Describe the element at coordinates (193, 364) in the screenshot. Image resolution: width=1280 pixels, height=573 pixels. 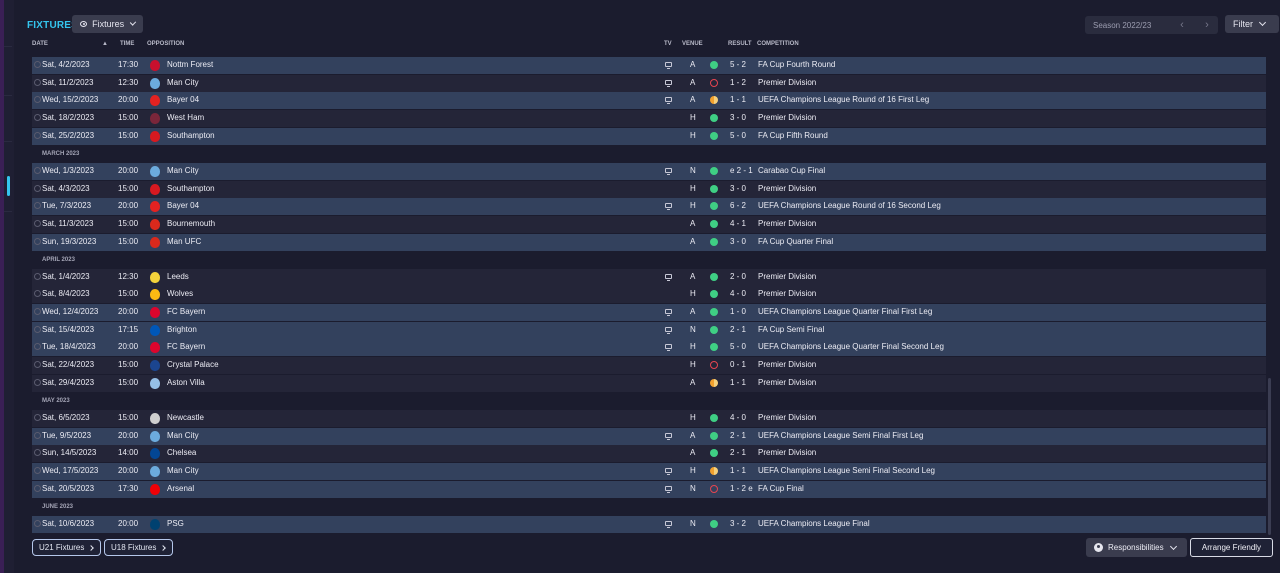
I see `opposition-link: Crystal Palace` at that location.